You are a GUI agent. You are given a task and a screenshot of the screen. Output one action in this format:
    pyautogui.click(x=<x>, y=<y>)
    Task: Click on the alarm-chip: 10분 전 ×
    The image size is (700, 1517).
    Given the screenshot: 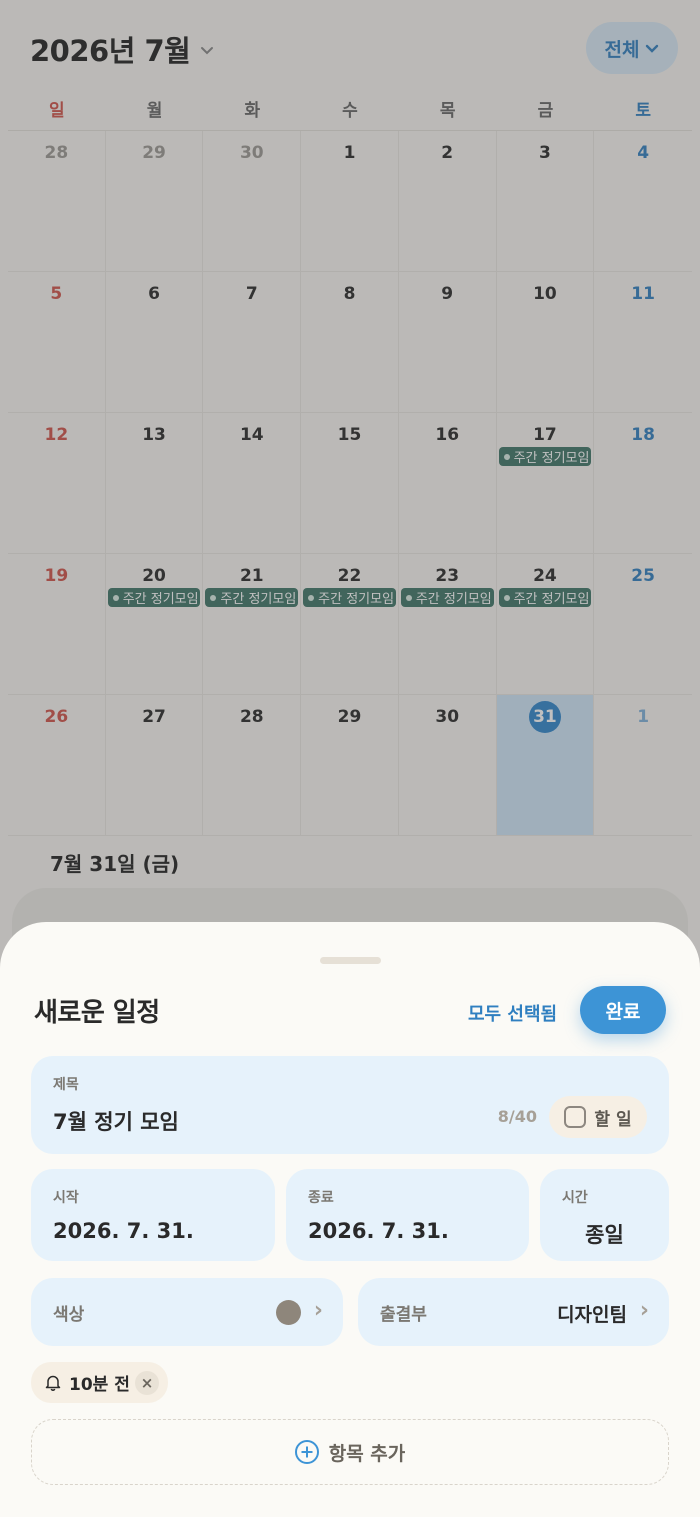 What is the action you would take?
    pyautogui.click(x=99, y=1382)
    